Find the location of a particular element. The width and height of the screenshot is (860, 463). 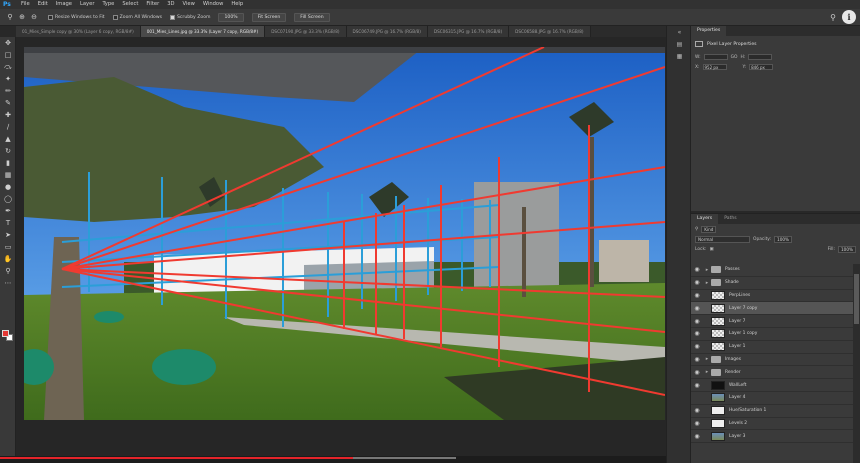

history-panel-icon: ▤ is located at coordinates (679, 44).